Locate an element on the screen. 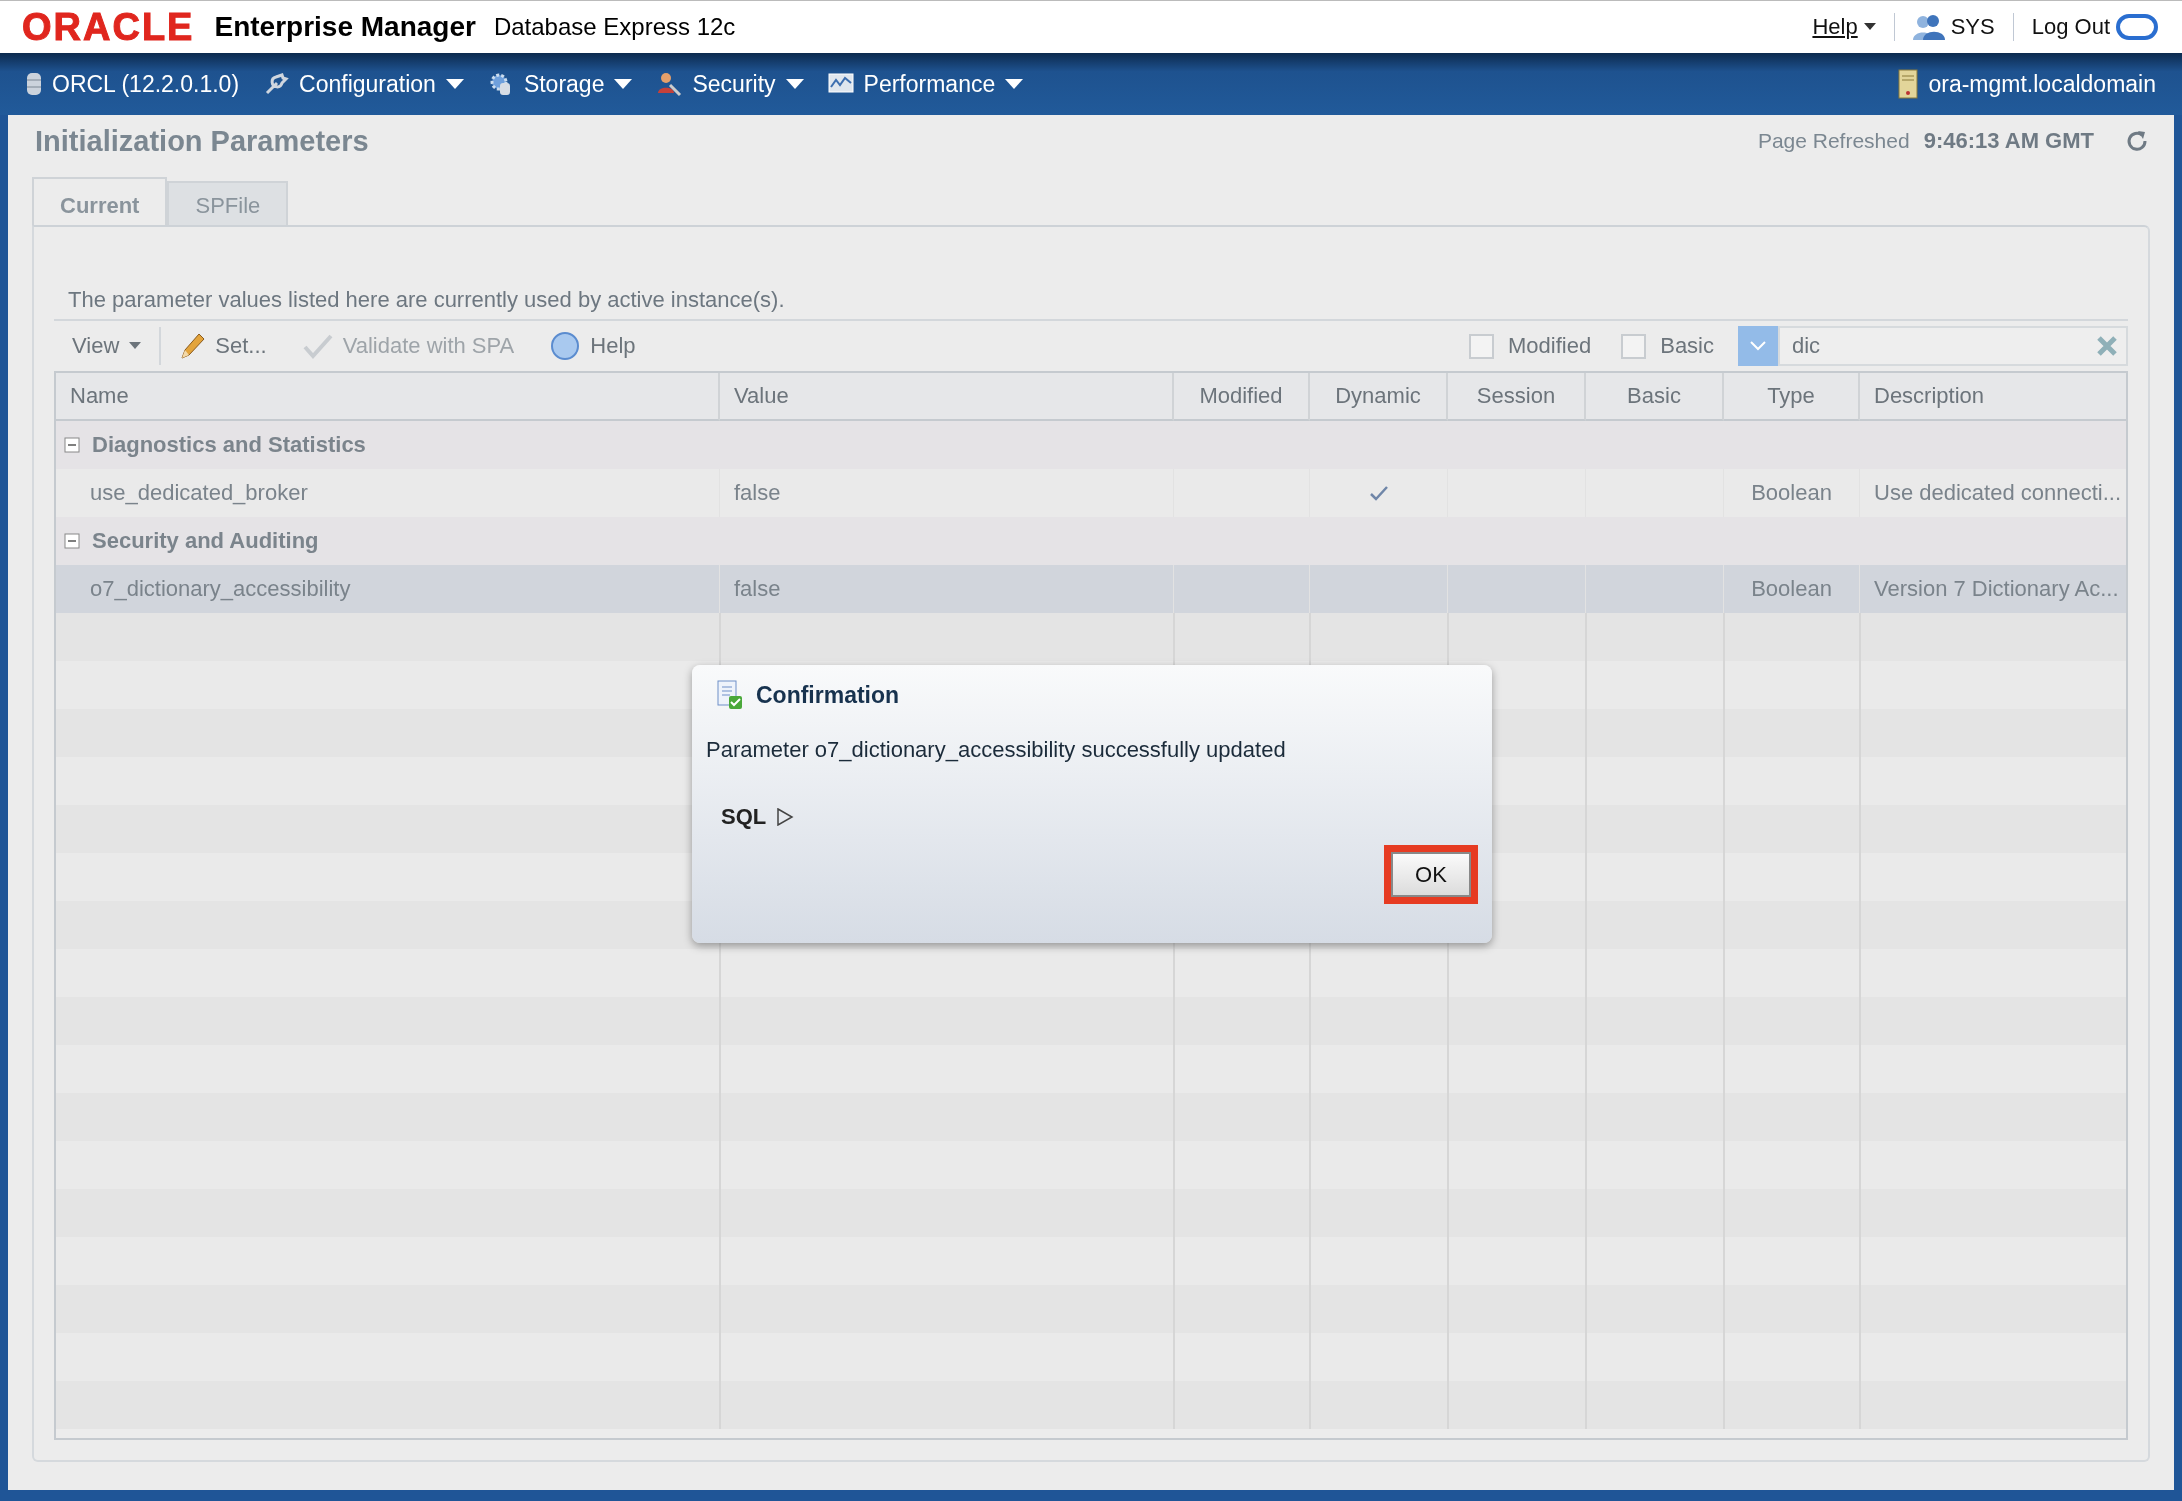 The height and width of the screenshot is (1501, 2182). nav-menu: Performance is located at coordinates (925, 84).